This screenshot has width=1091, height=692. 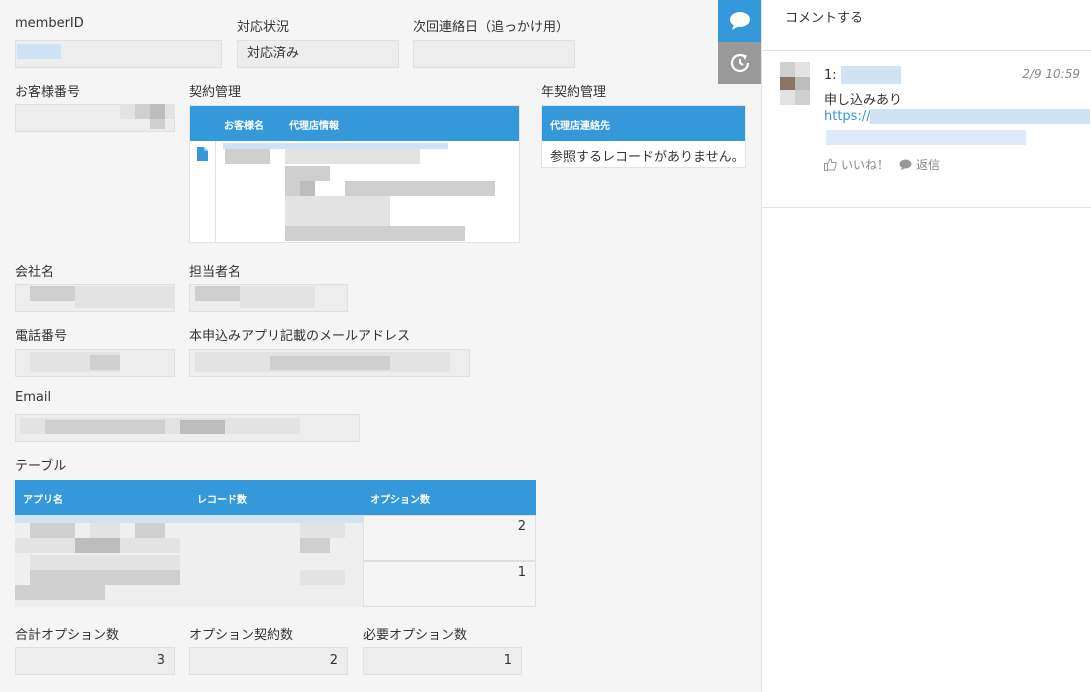 I want to click on no-records-message: 参照するレコードがありません。, so click(x=647, y=157).